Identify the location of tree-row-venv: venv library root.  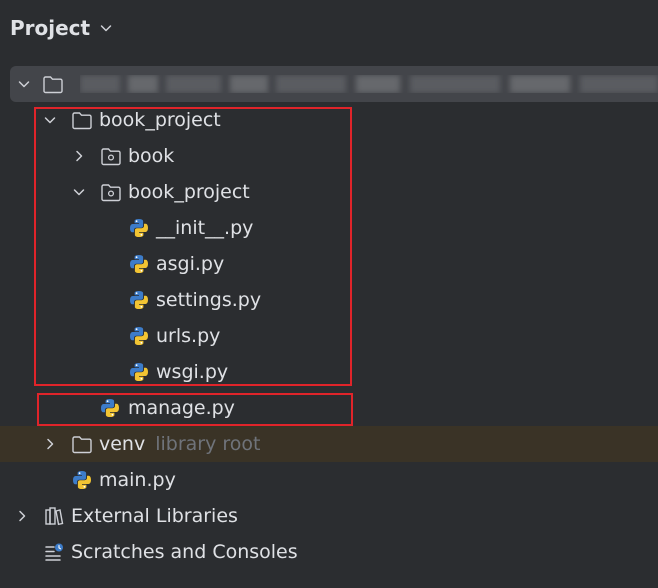
(329, 444).